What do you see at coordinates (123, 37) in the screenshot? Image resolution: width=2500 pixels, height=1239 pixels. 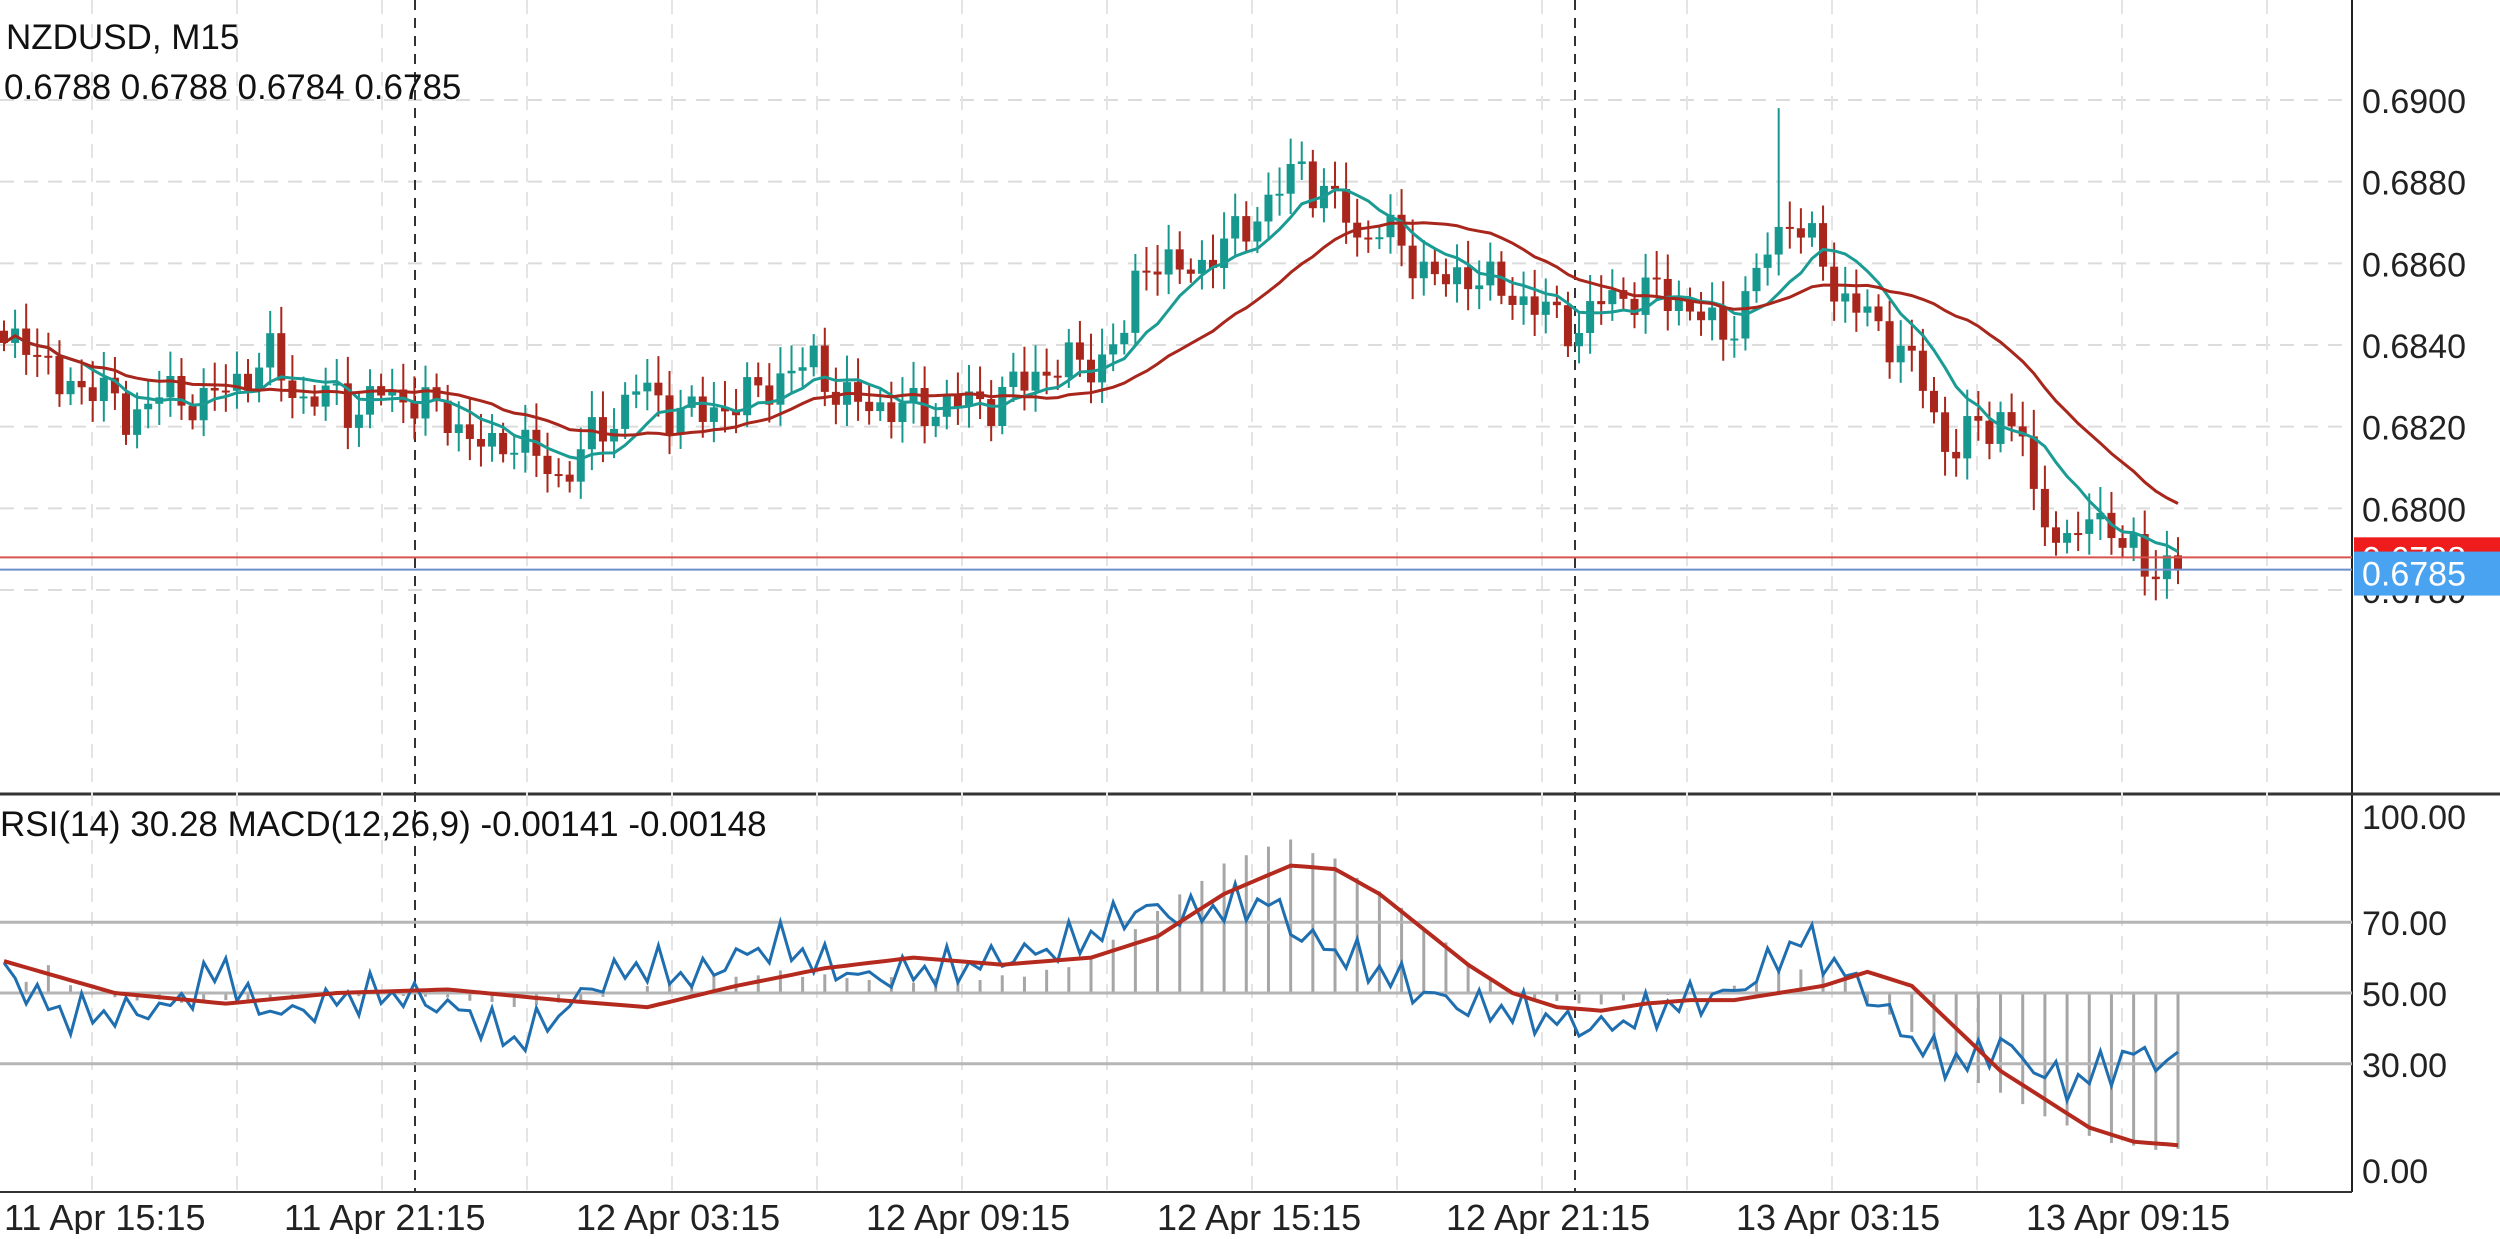 I see `symbol-label: NZDUSD, M15` at bounding box center [123, 37].